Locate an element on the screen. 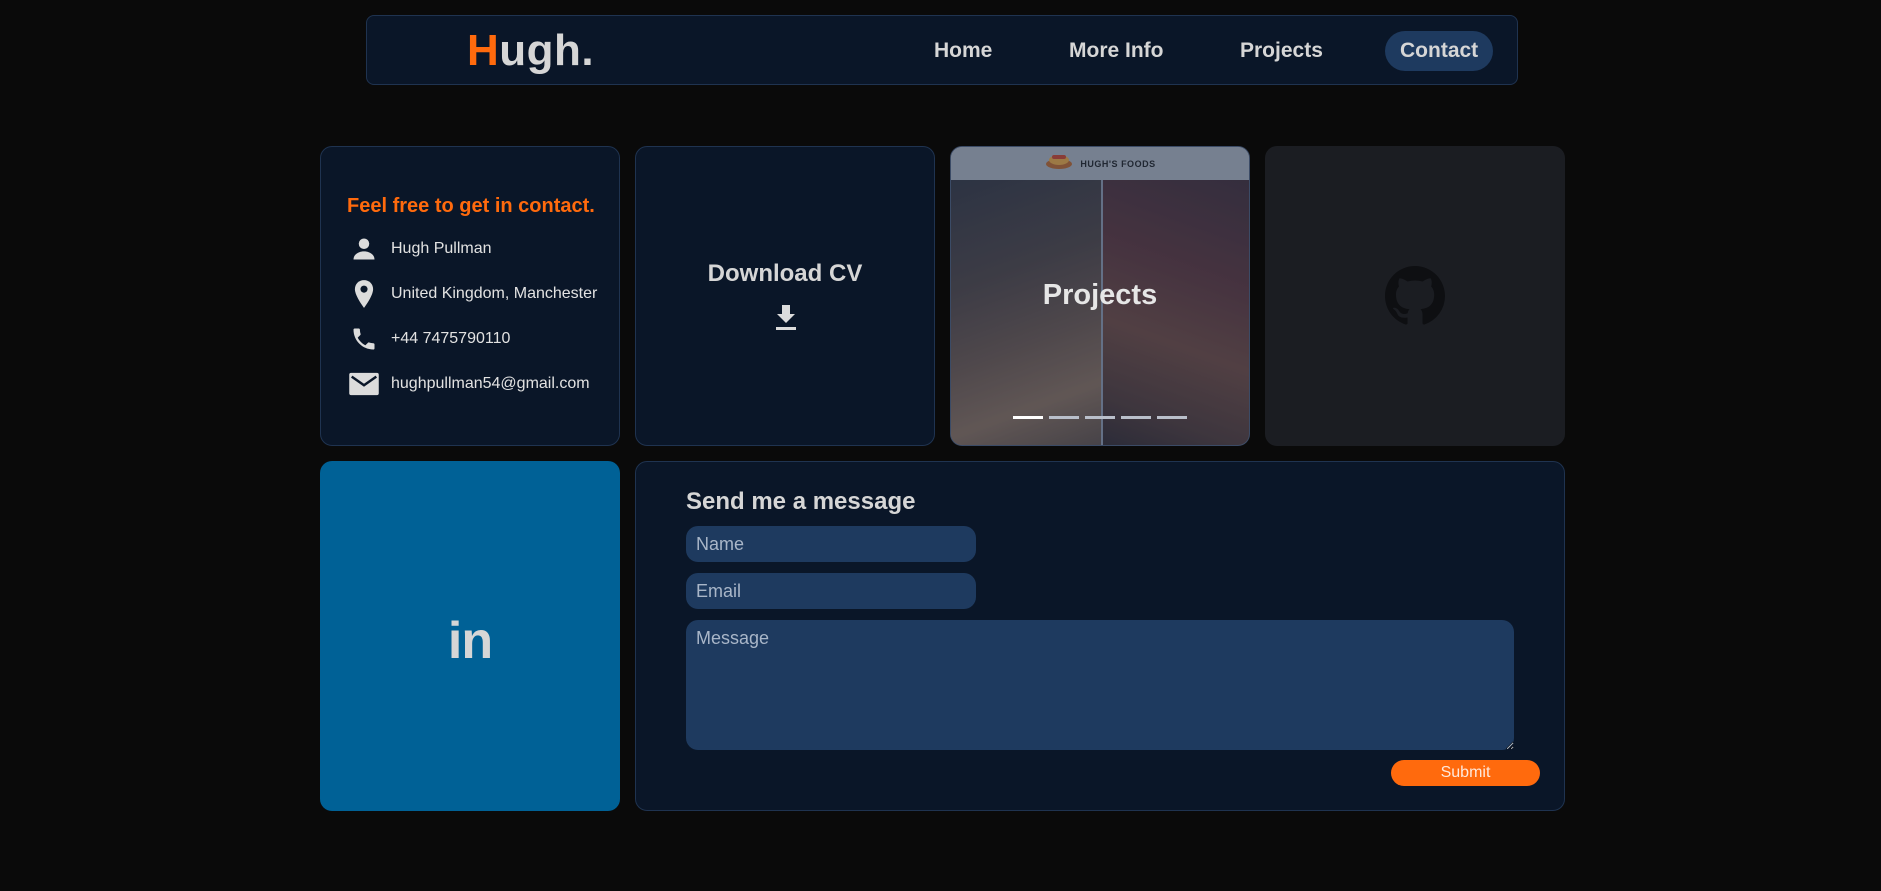  contact-name: Hugh Pullman is located at coordinates (441, 248).